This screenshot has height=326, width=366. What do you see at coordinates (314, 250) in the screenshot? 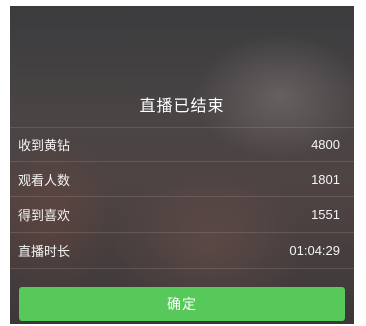
I see `stat-value: 01:04:29` at bounding box center [314, 250].